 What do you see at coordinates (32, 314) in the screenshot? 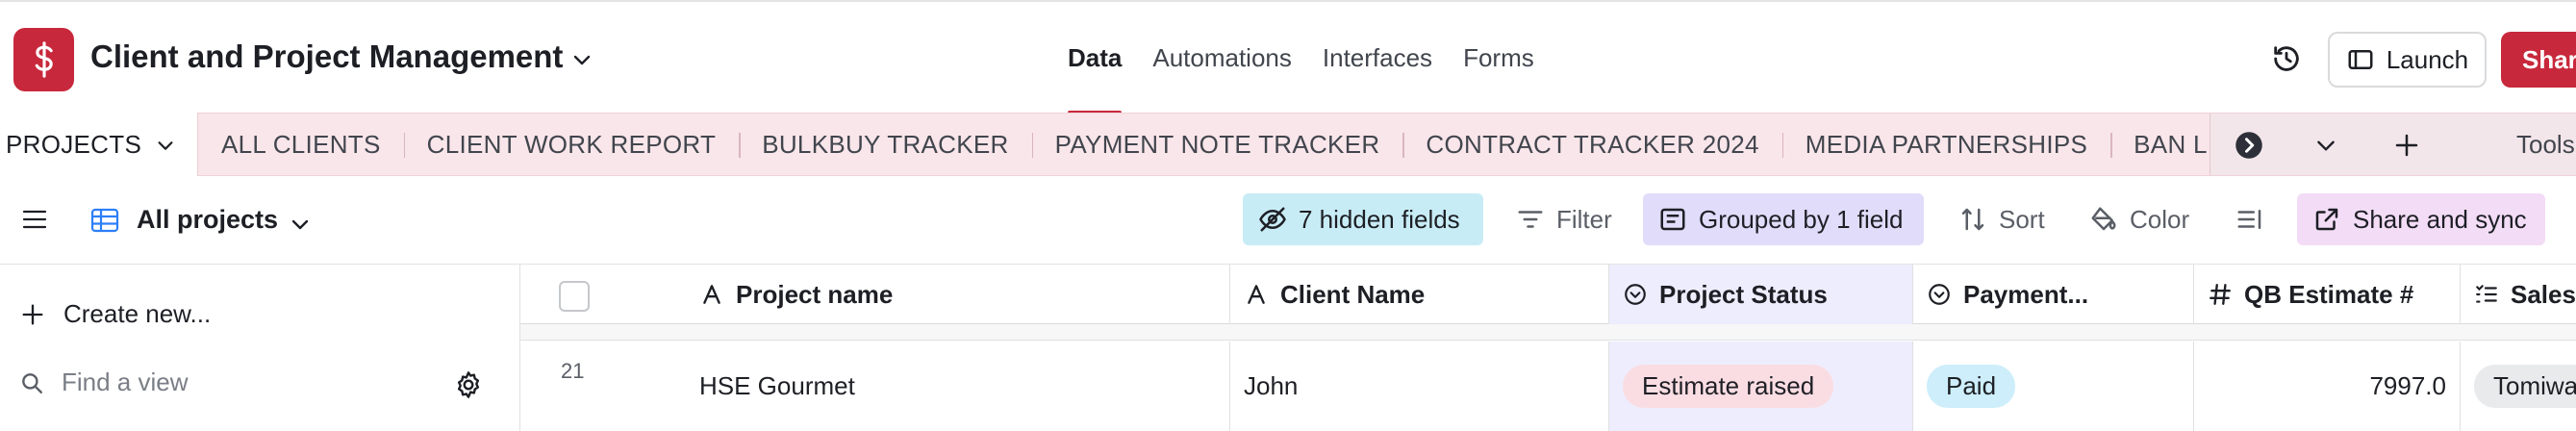
I see `plus-icon` at bounding box center [32, 314].